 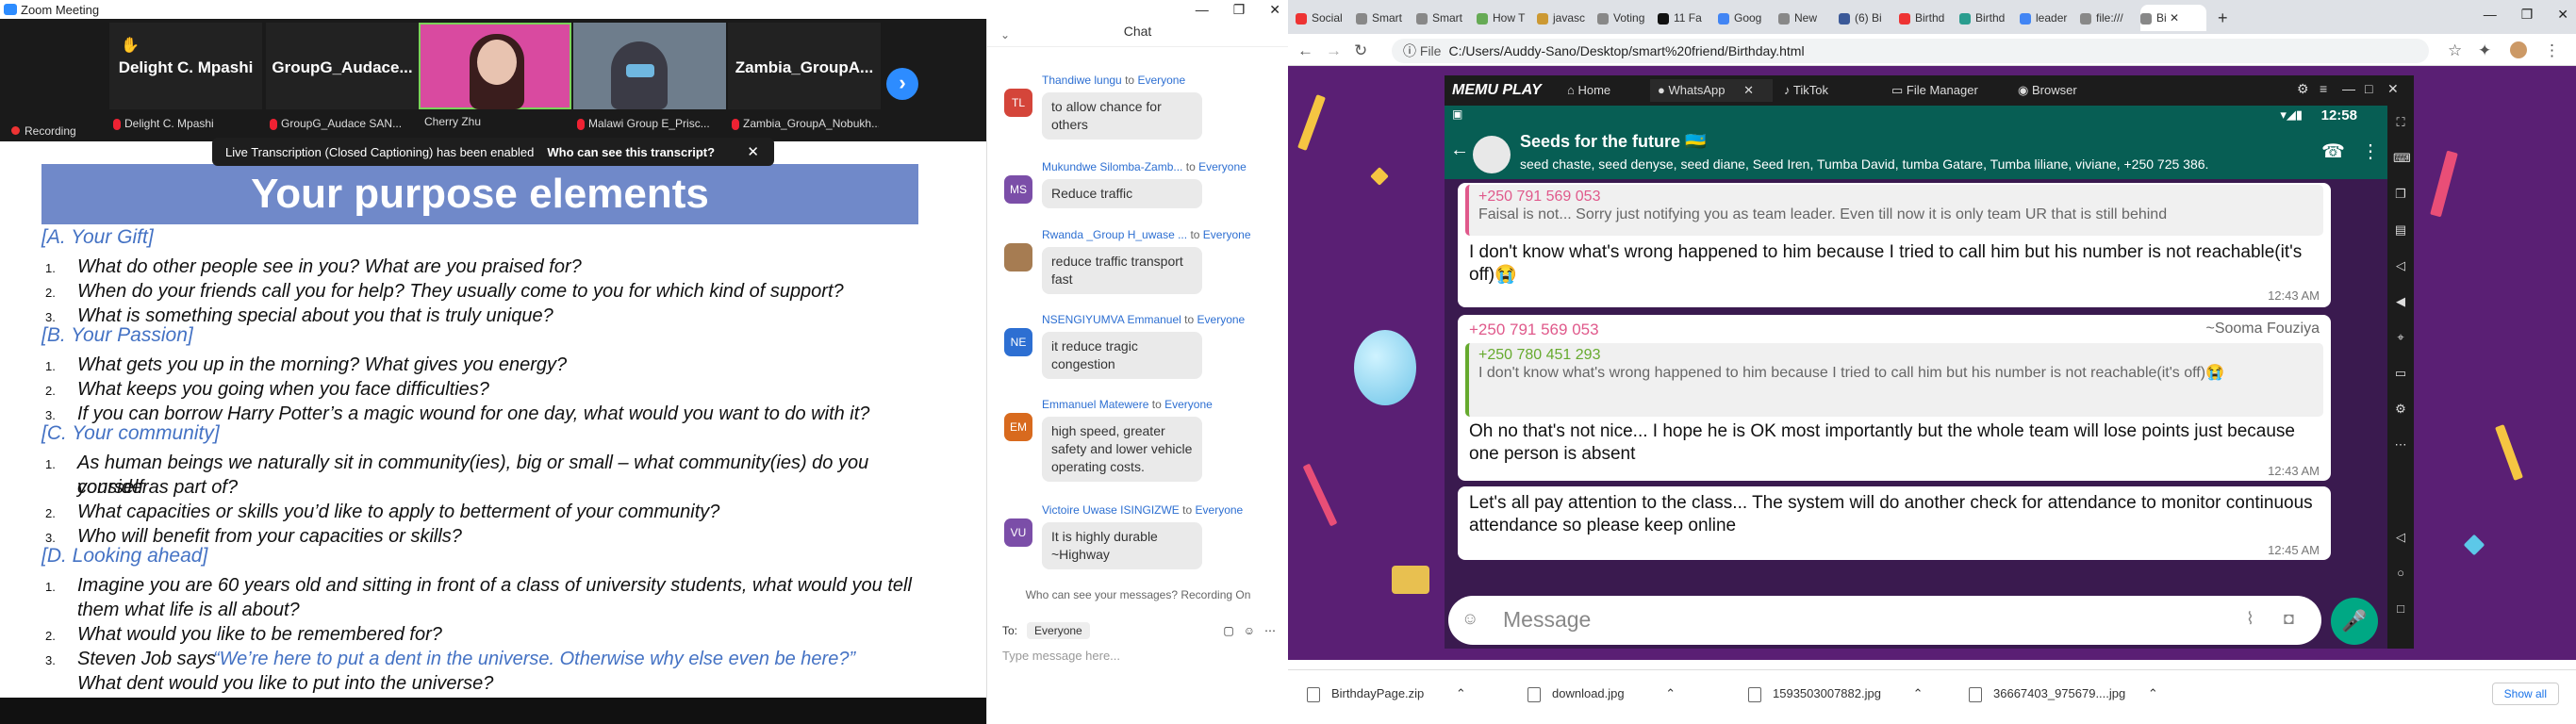 What do you see at coordinates (2400, 229) in the screenshot?
I see `apk-icon: ▤` at bounding box center [2400, 229].